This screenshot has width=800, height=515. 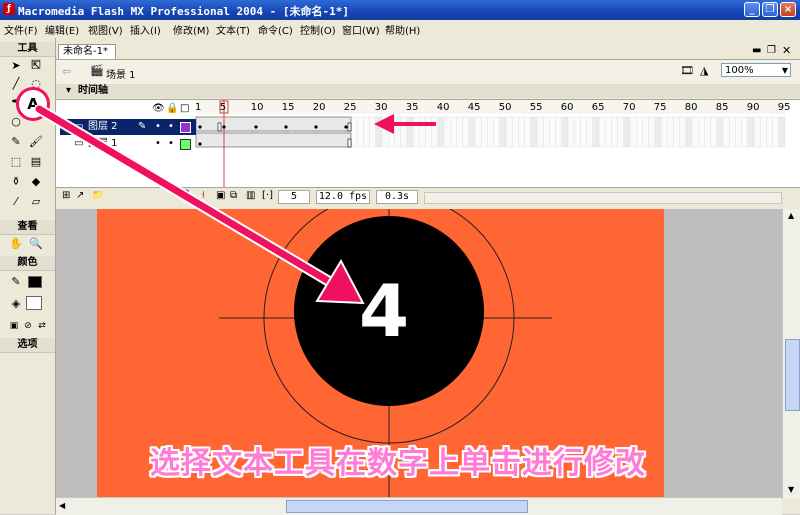 I want to click on ruler-tick: 50, so click(x=505, y=107).